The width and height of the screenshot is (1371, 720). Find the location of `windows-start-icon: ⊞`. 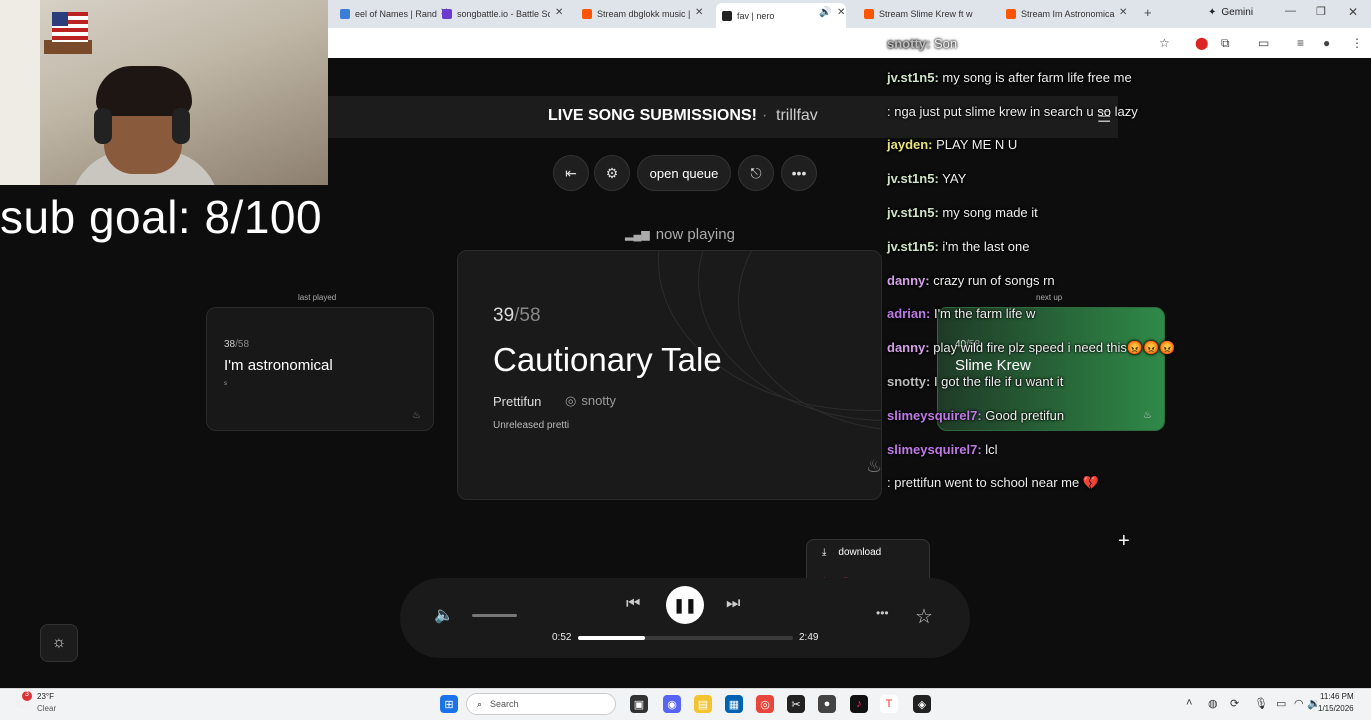

windows-start-icon: ⊞ is located at coordinates (449, 704).